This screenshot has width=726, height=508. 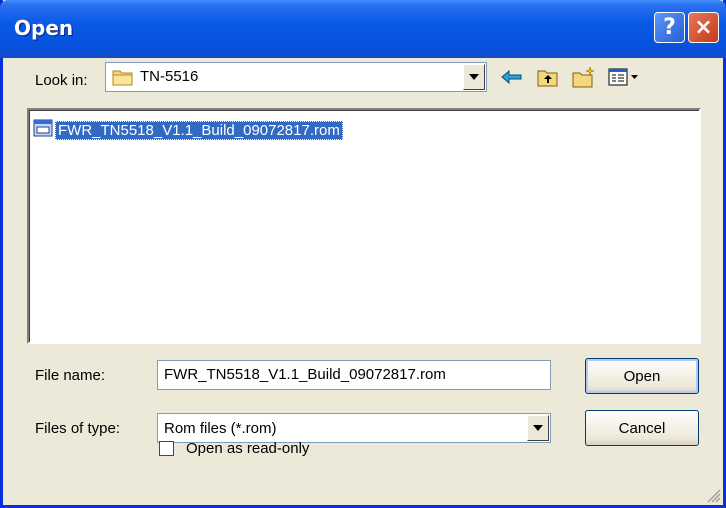 I want to click on file-name-label: FWR_TN5518_V1.1_Build_09072817.rom, so click(x=199, y=130).